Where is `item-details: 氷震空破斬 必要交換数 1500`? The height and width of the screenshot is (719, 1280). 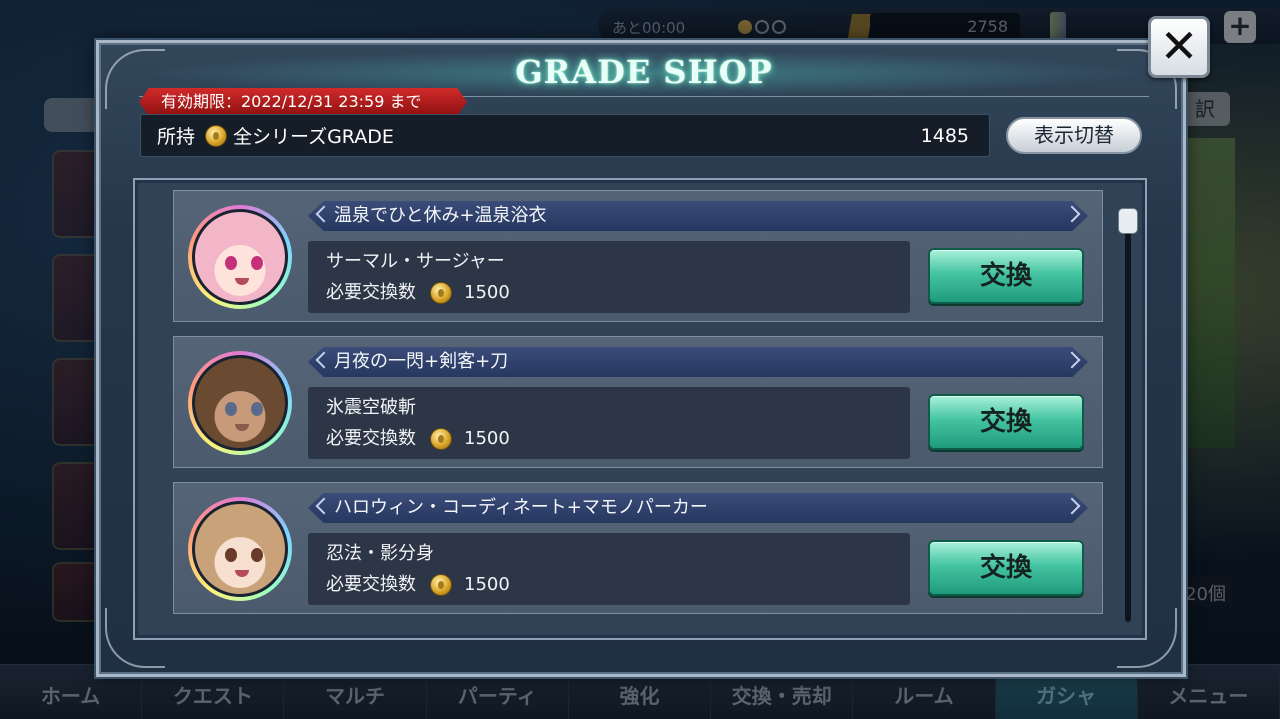
item-details: 氷震空破斬 必要交換数 1500 is located at coordinates (609, 423).